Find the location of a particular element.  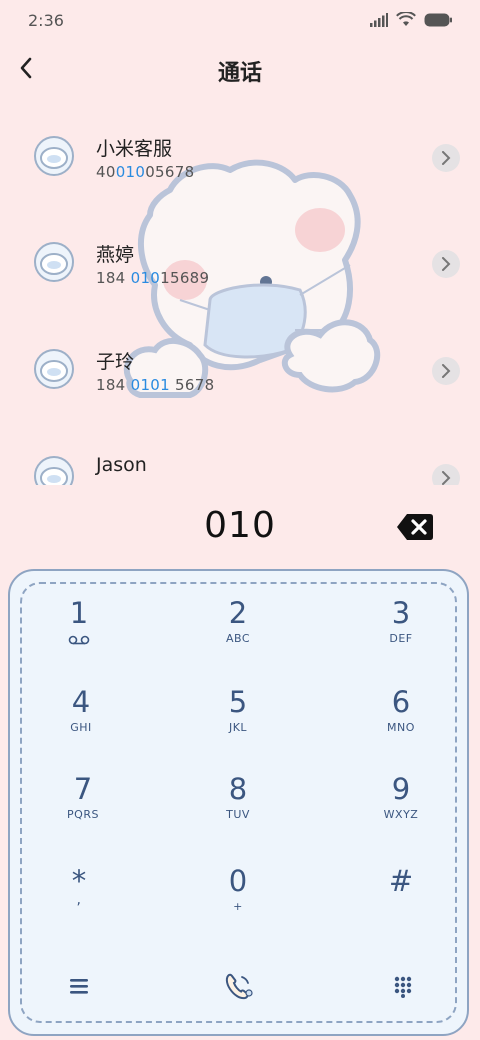

key-star: * , is located at coordinates (79, 904).